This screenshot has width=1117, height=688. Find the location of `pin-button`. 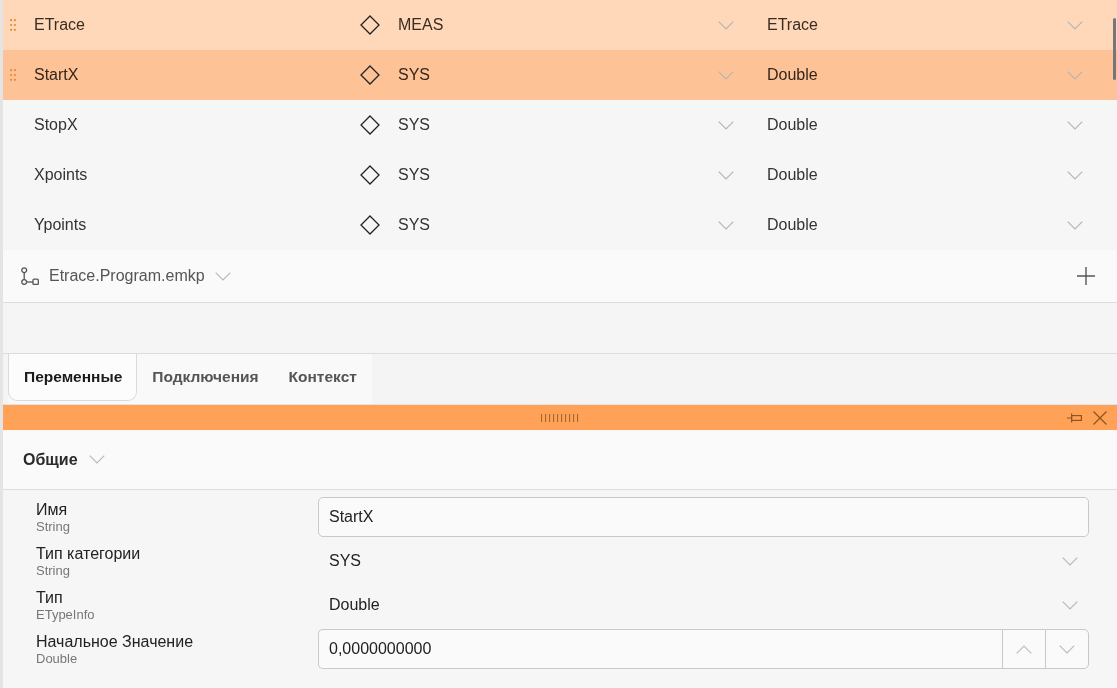

pin-button is located at coordinates (1074, 417).